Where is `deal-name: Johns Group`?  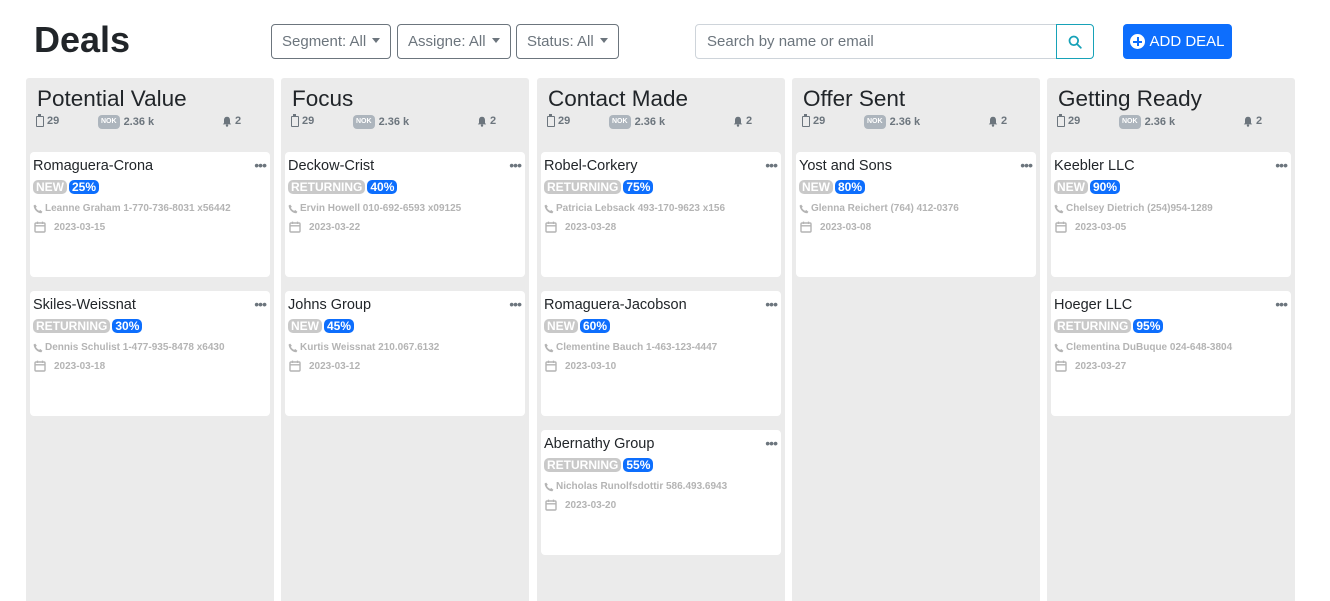 deal-name: Johns Group is located at coordinates (330, 305).